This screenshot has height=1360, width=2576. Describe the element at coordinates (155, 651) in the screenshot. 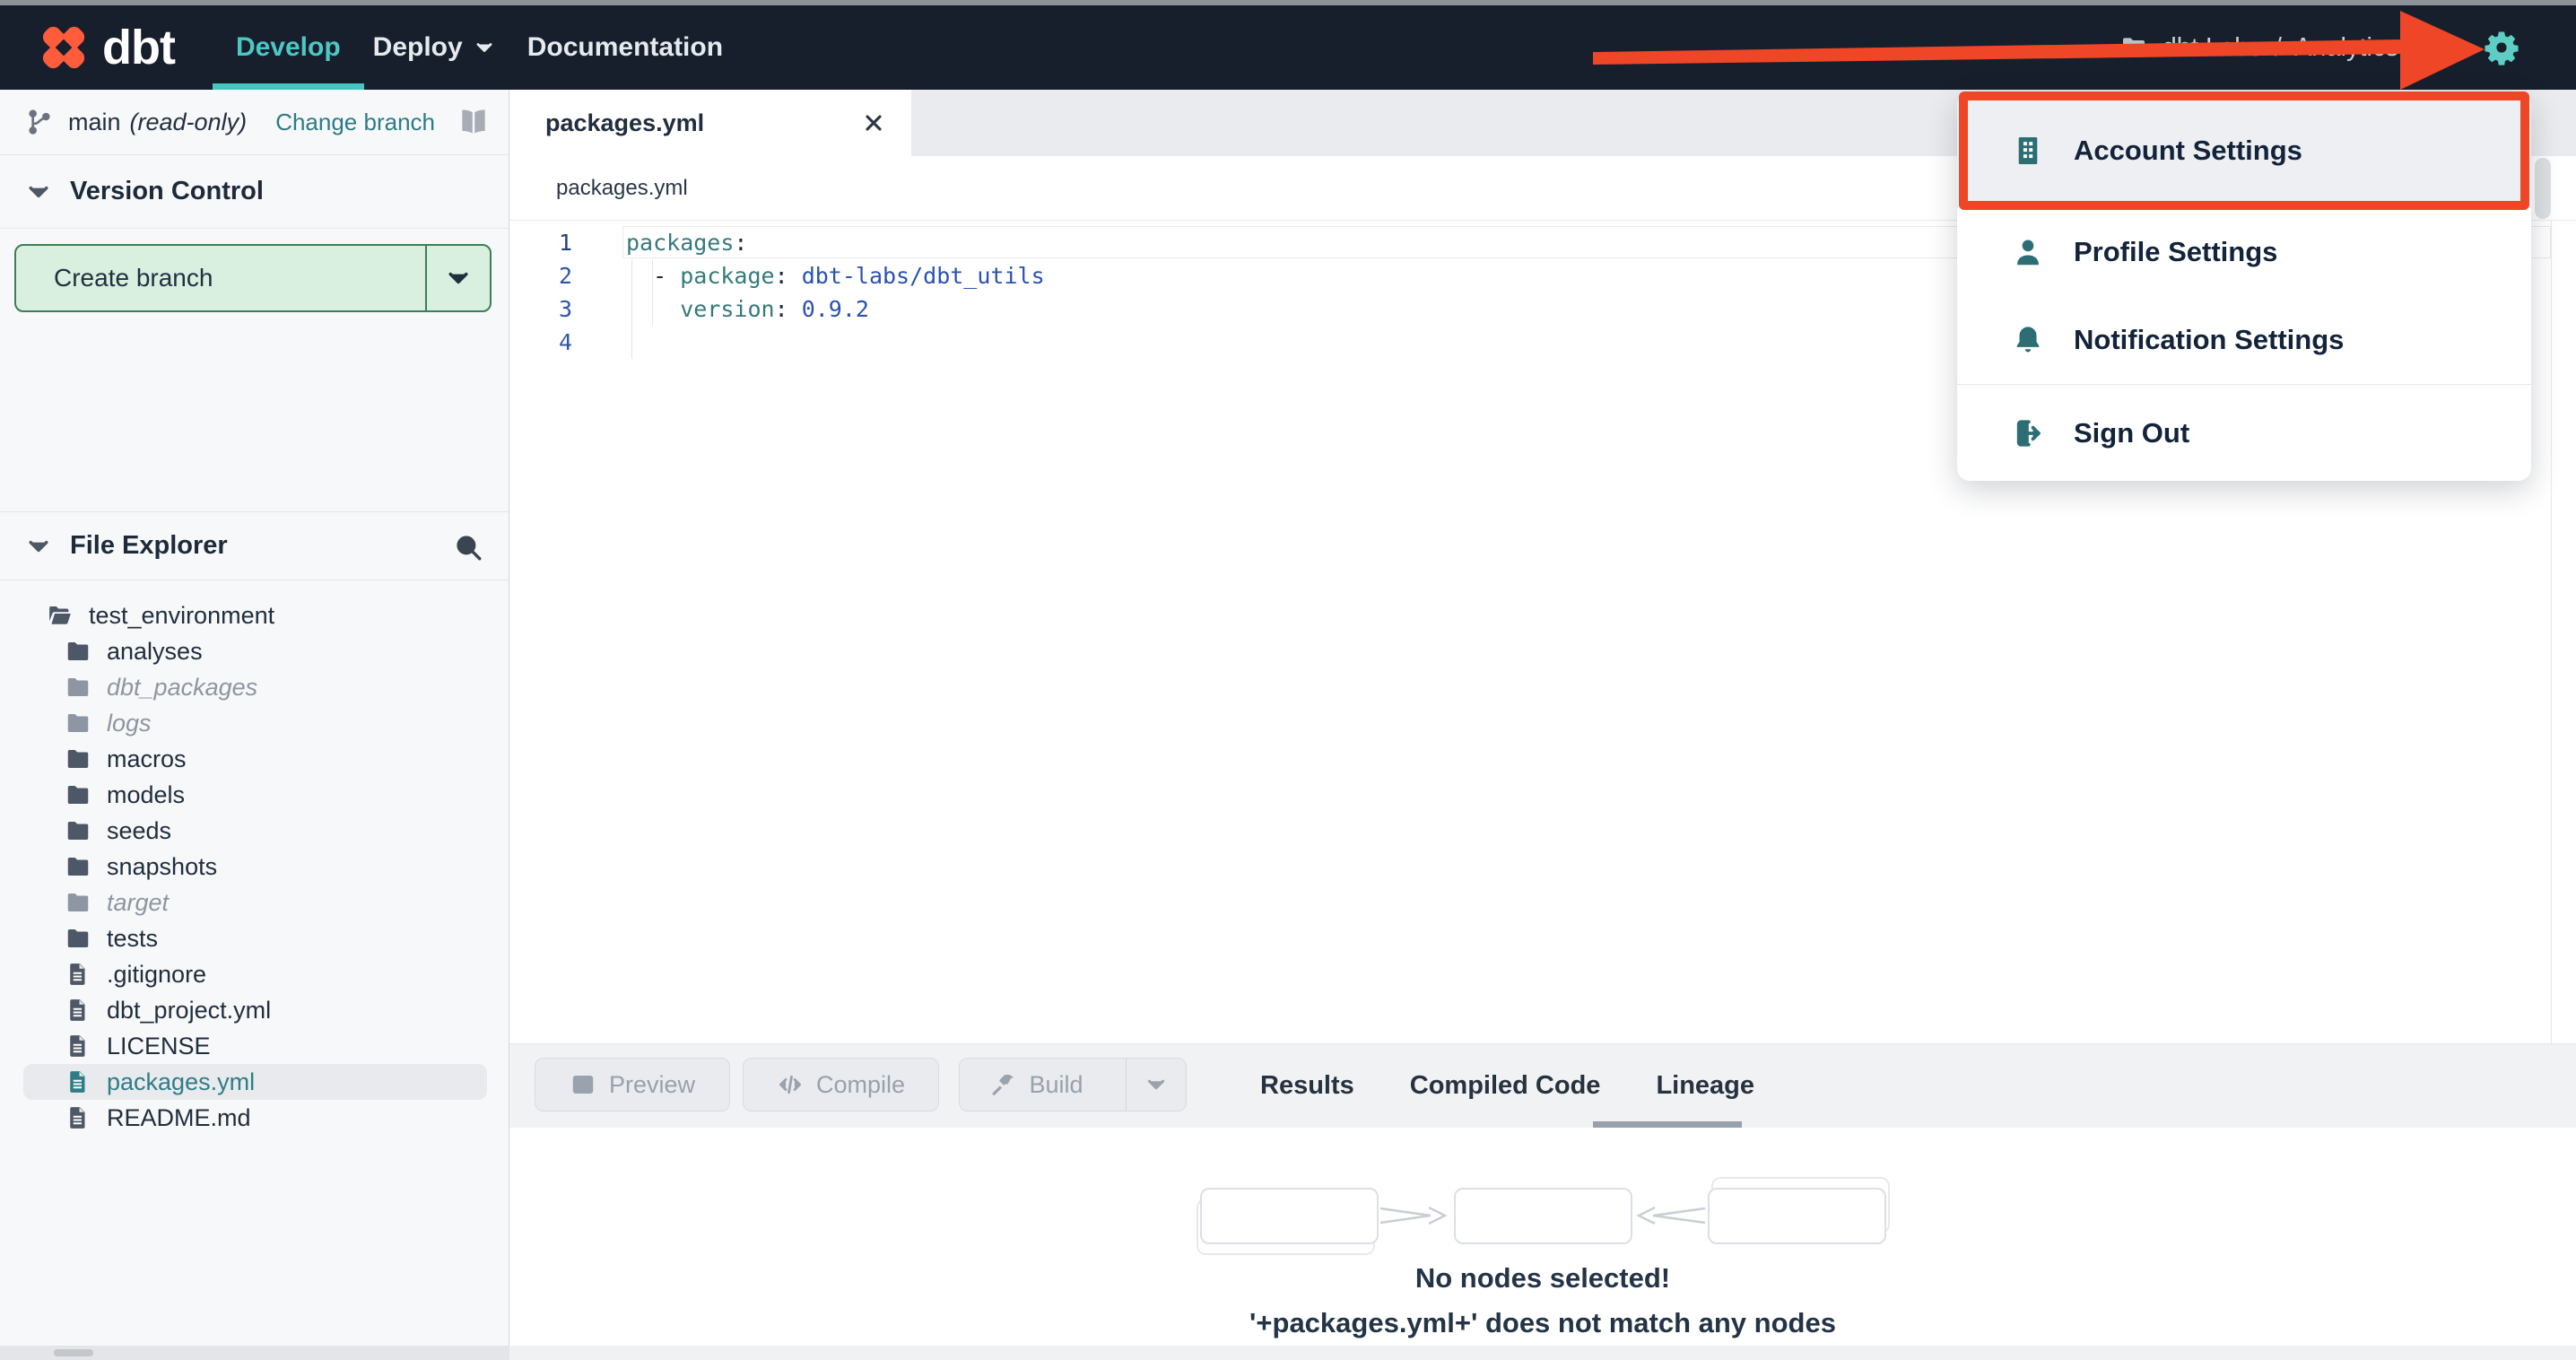

I see `tree-item-label: analyses` at that location.